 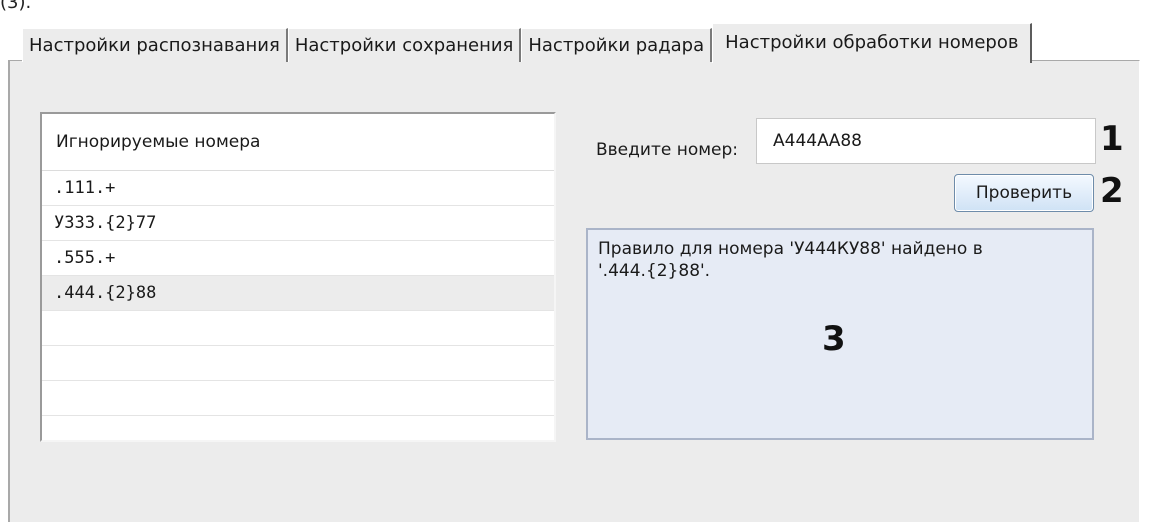 I want to click on list-item: .111.+, so click(x=298, y=188).